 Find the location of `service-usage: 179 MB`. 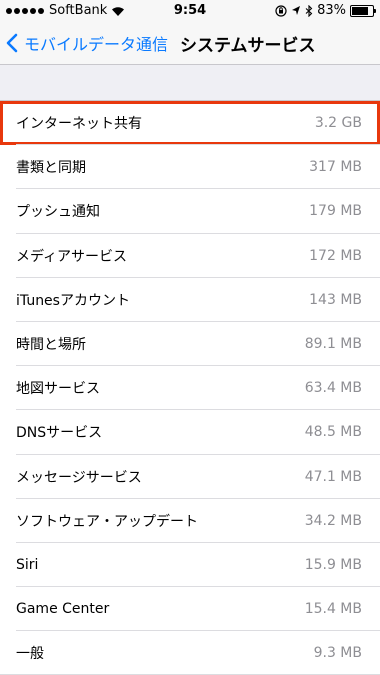

service-usage: 179 MB is located at coordinates (335, 211).